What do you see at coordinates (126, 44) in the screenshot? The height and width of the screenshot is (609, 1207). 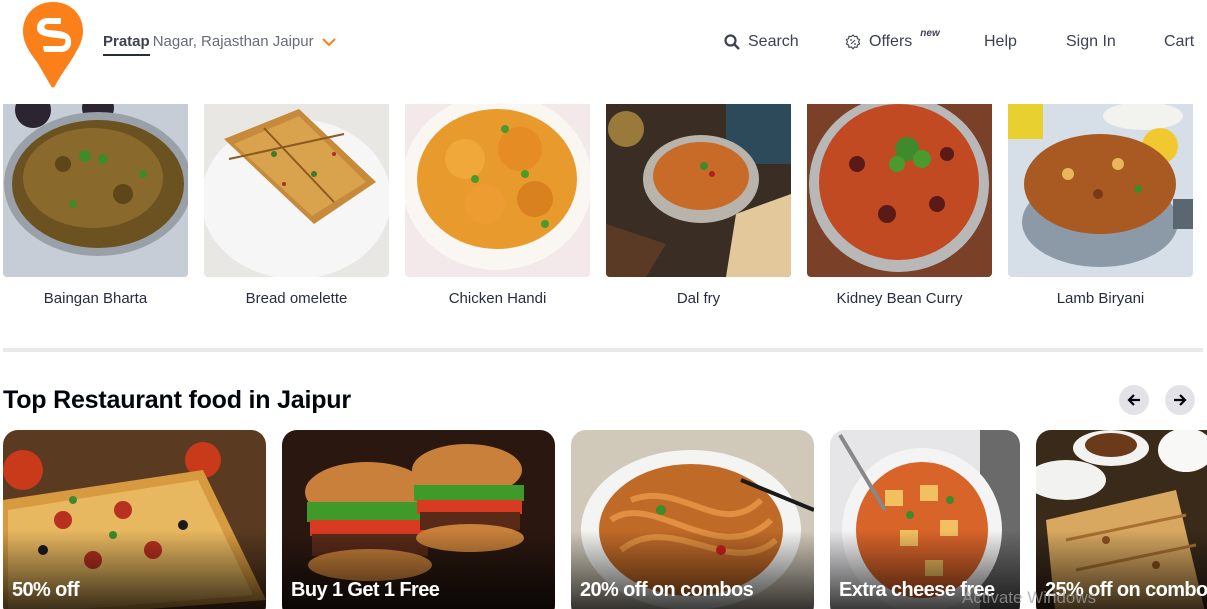 I see `location-area: Pratap` at bounding box center [126, 44].